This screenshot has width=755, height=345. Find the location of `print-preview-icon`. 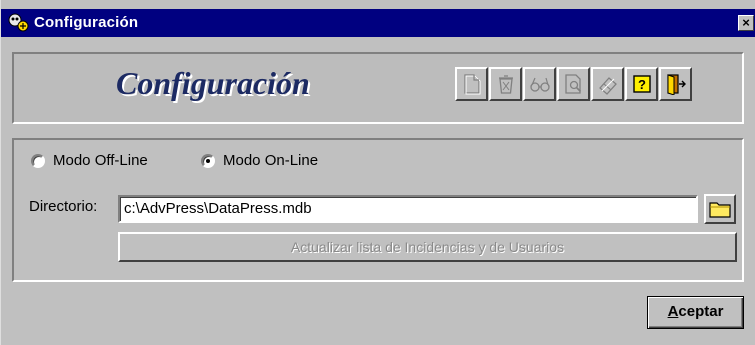

print-preview-icon is located at coordinates (572, 84).